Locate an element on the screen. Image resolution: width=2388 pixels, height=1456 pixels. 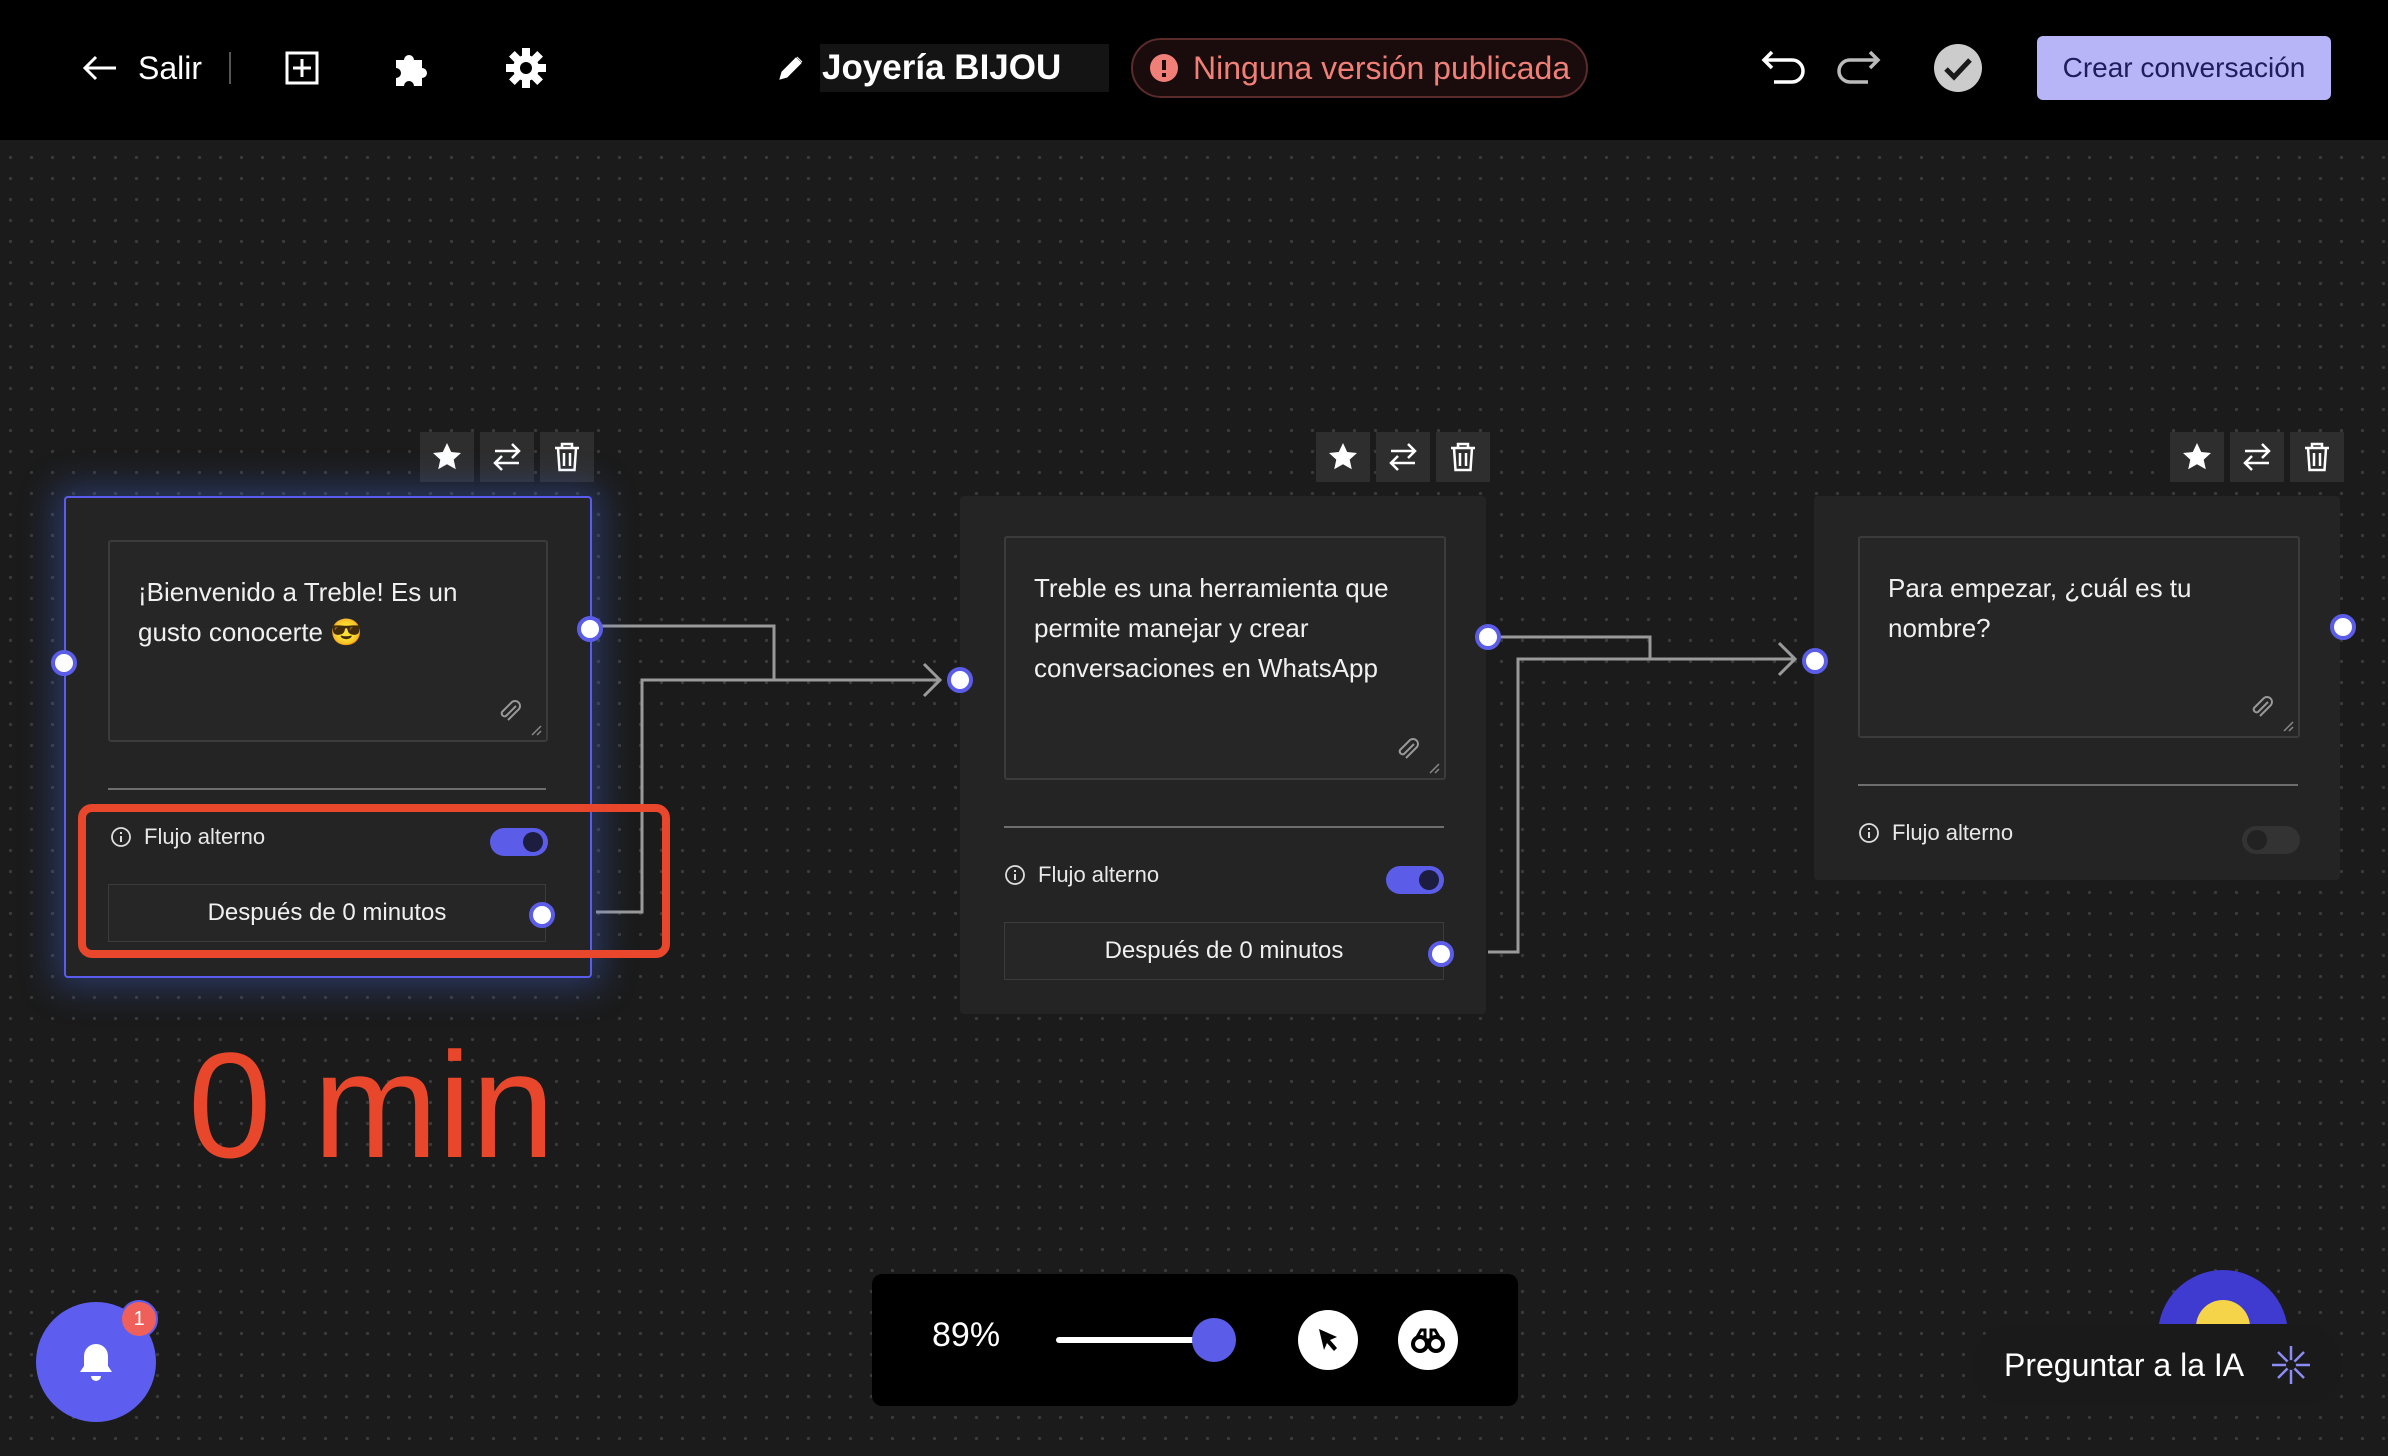
puzzle-icon is located at coordinates (411, 70).